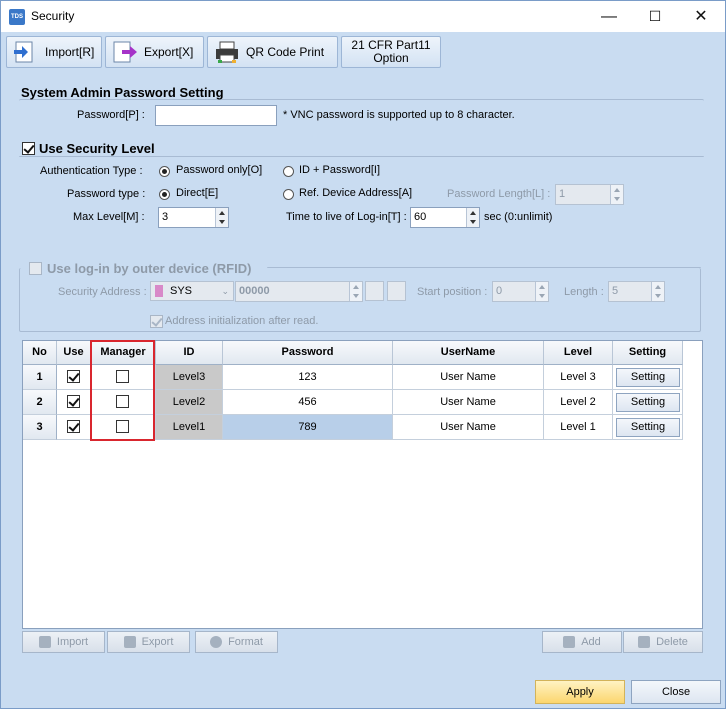  I want to click on col-header-level: Level, so click(578, 353).